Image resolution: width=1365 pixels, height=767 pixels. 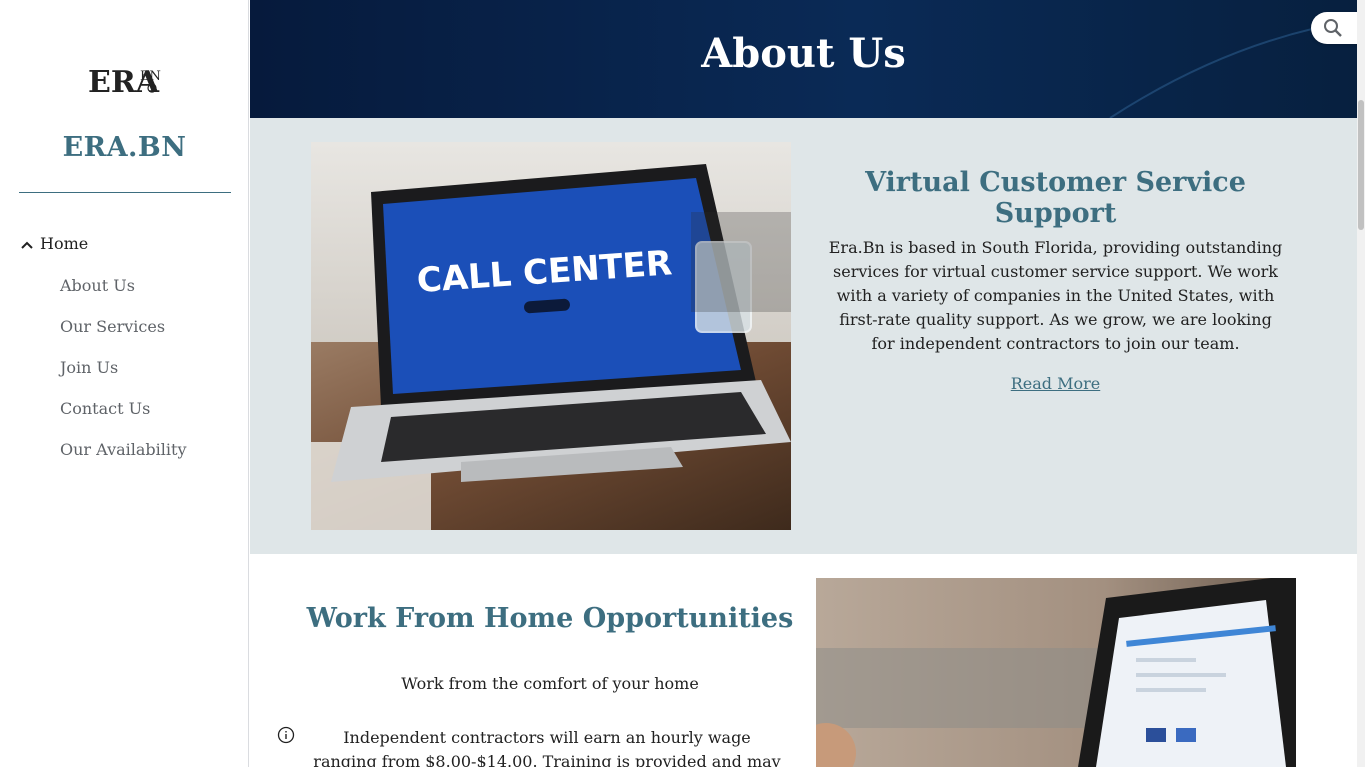 What do you see at coordinates (126, 80) in the screenshot?
I see `site-logo: ERA BN` at bounding box center [126, 80].